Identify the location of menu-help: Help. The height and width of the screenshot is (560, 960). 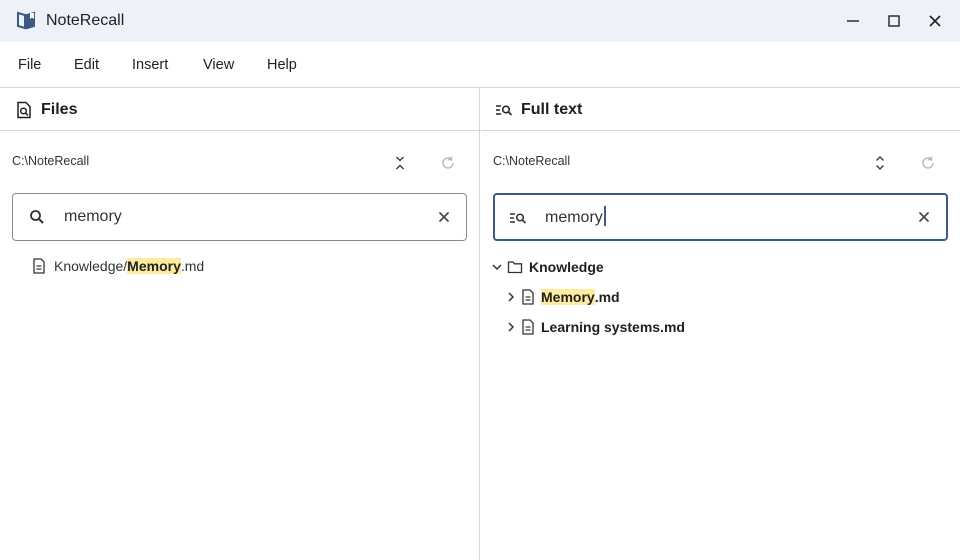
(282, 65).